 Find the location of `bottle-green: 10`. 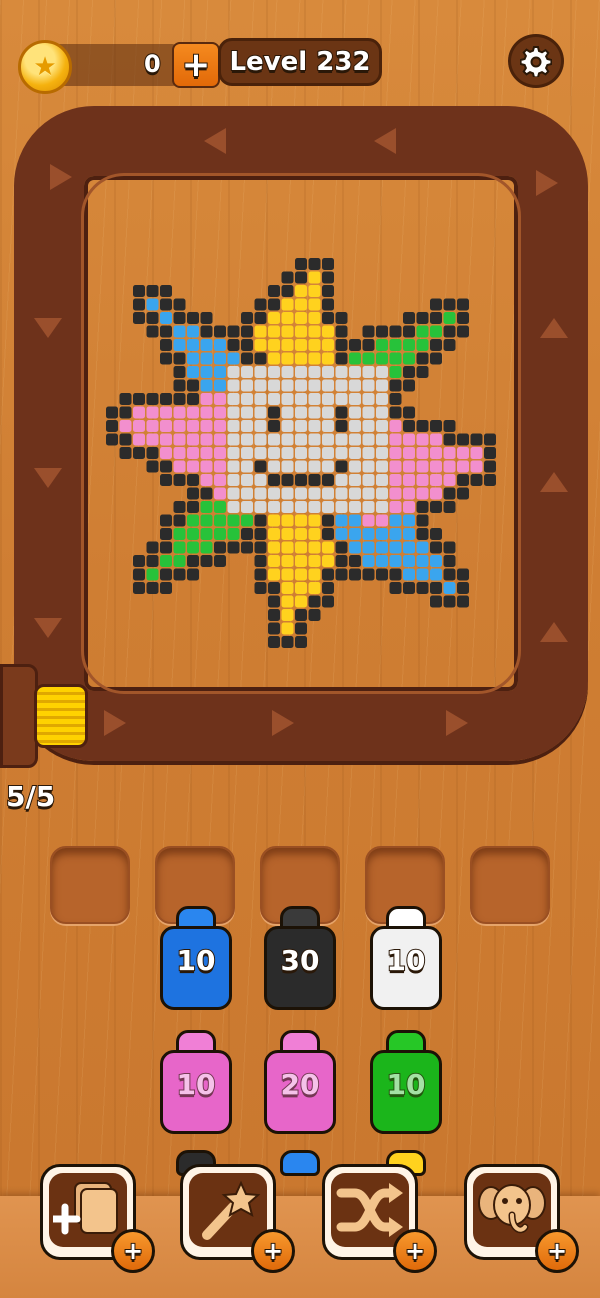

bottle-green: 10 is located at coordinates (406, 1084).